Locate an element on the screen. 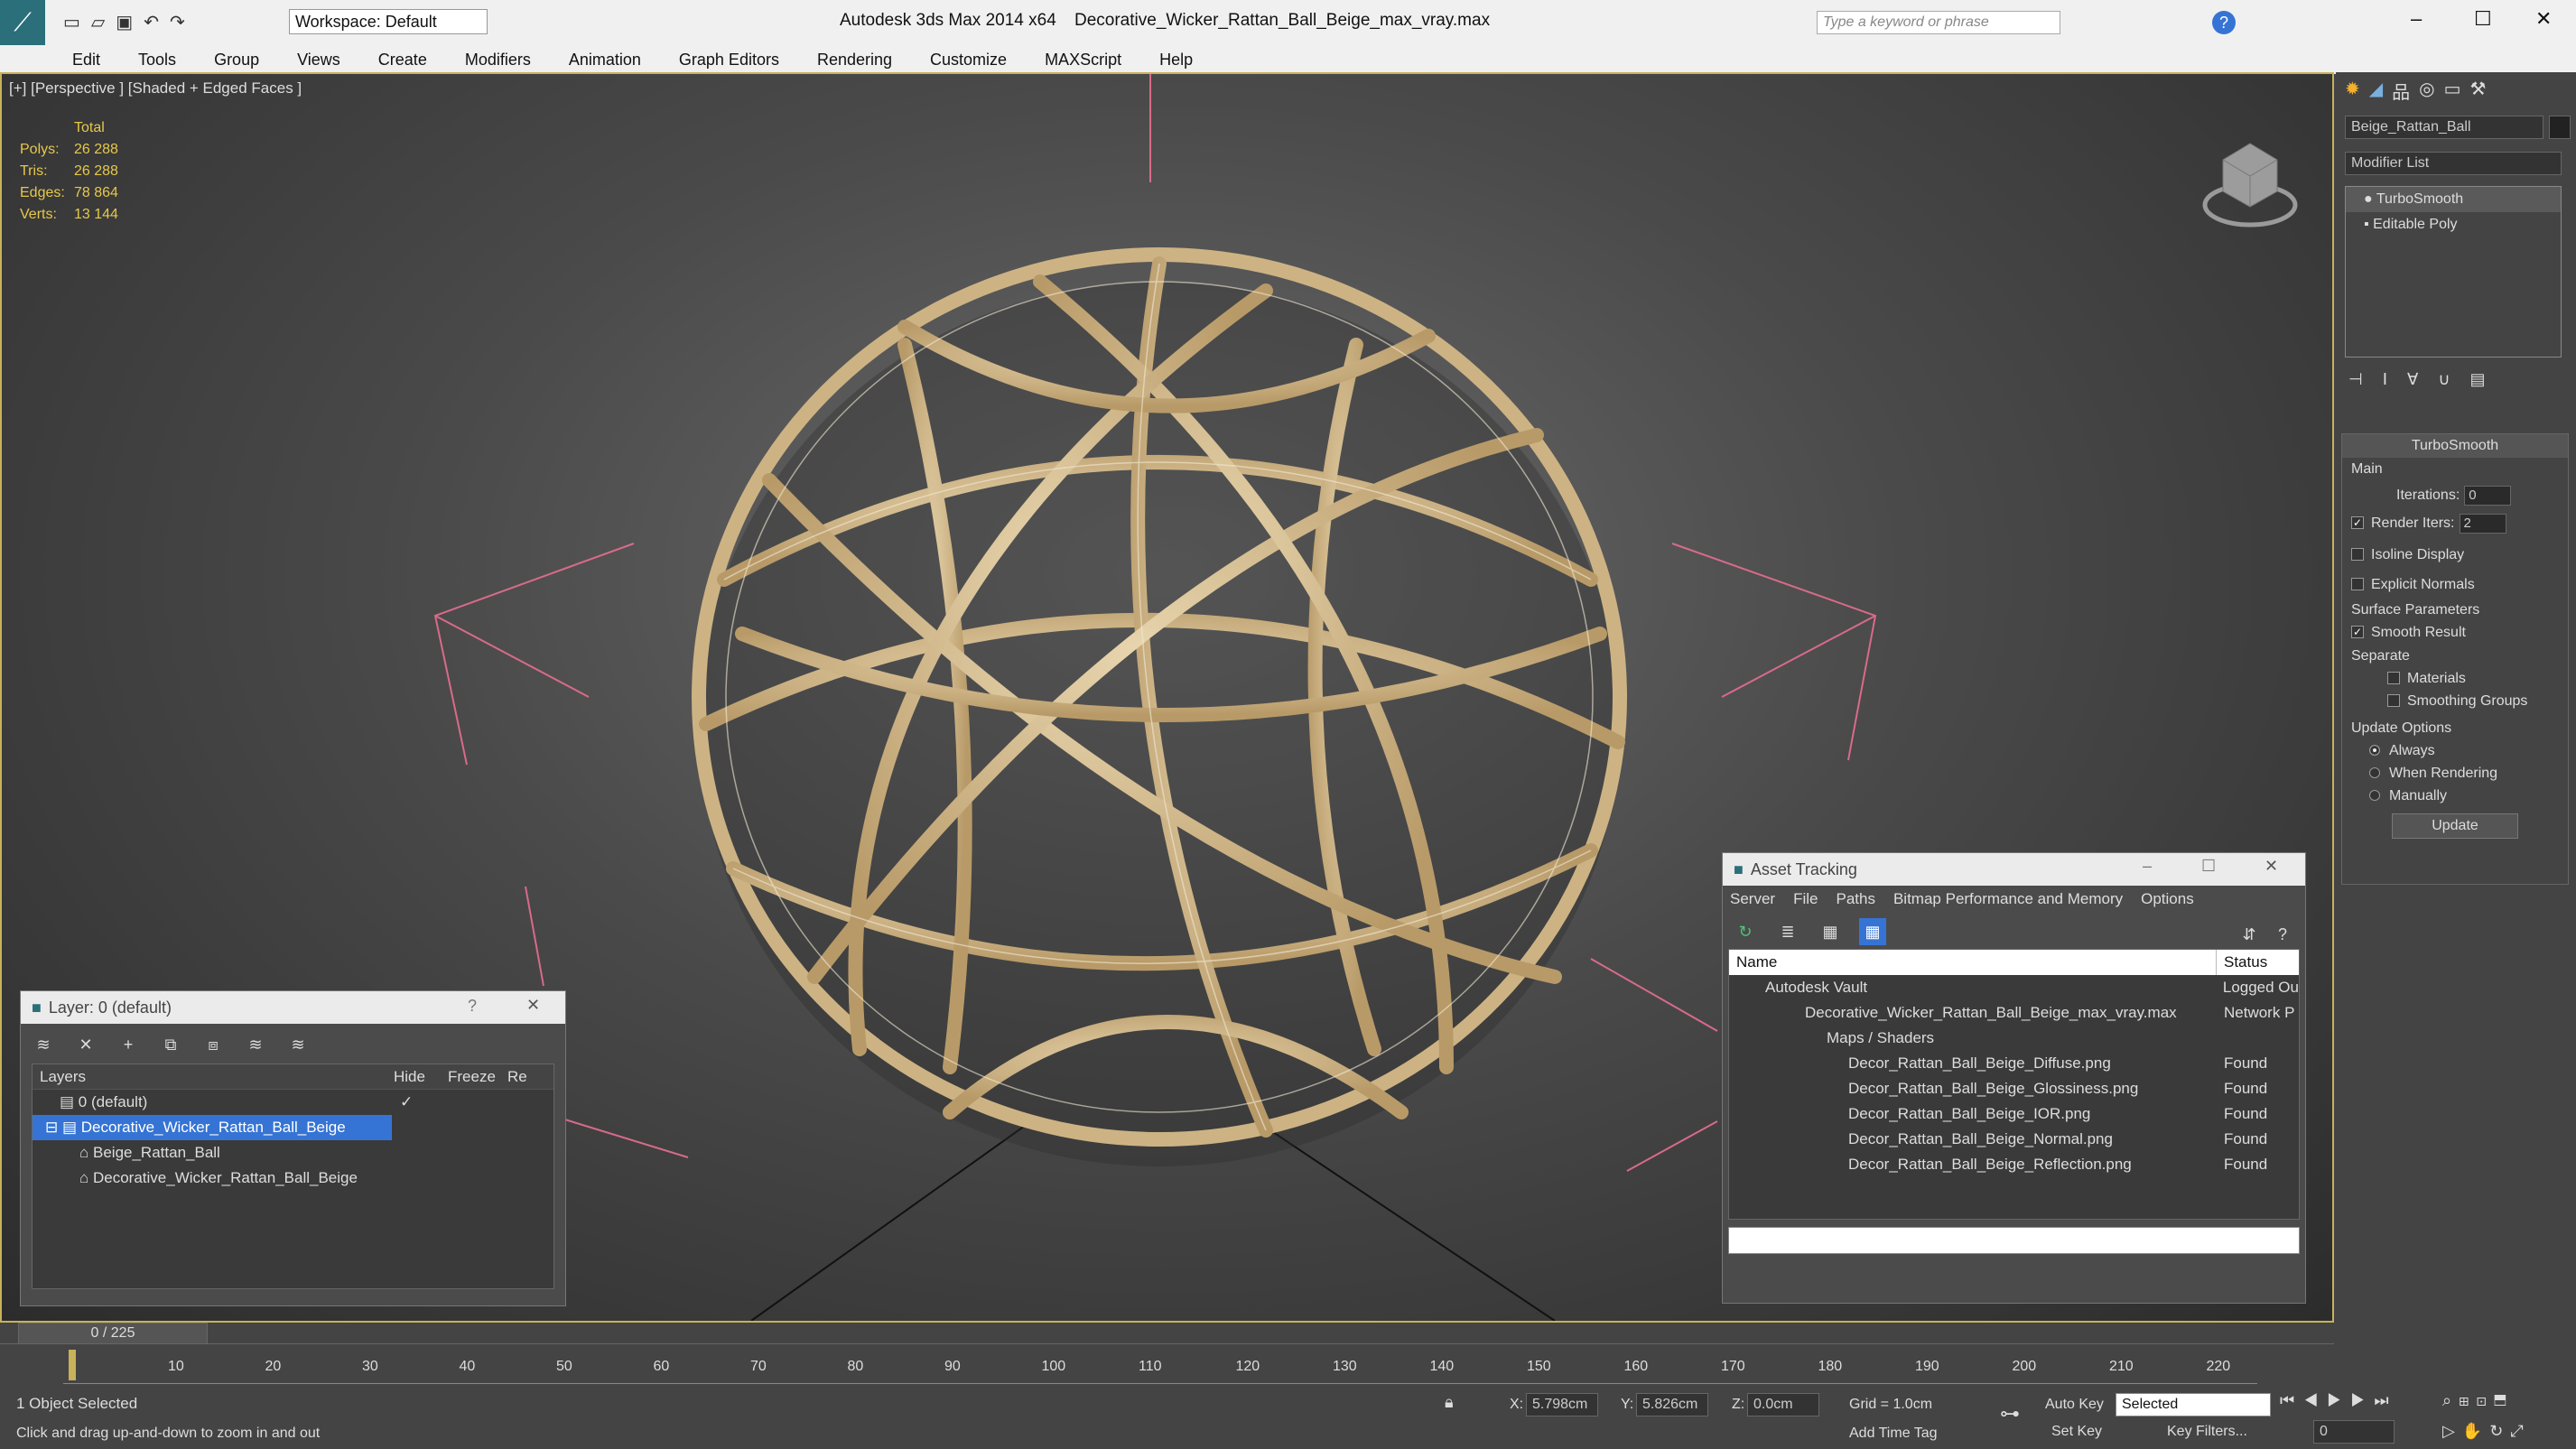 The image size is (2576, 1449). asset-row: Decor_Rattan_Ball_Beige_Diffuse.png Found is located at coordinates (2014, 1063).